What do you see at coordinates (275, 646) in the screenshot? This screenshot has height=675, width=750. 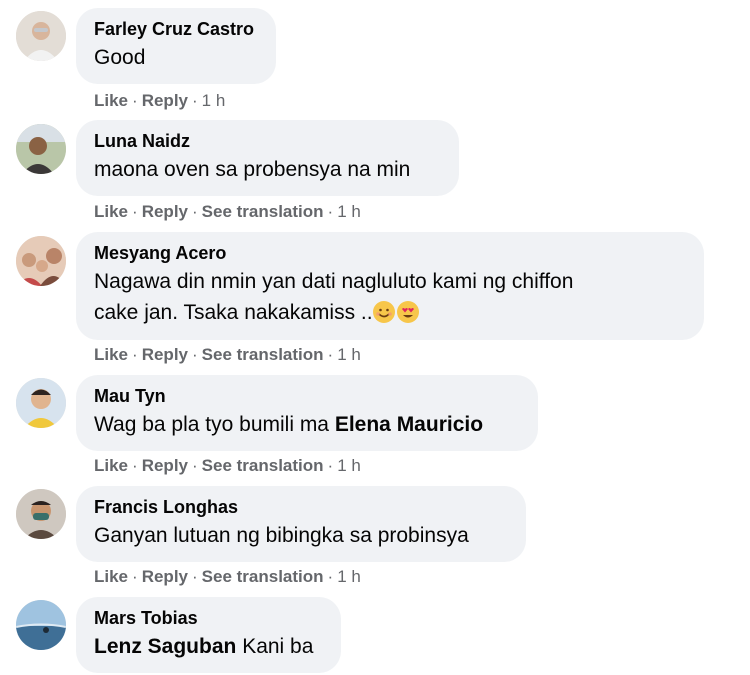 I see `comment-text-content: Kani ba` at bounding box center [275, 646].